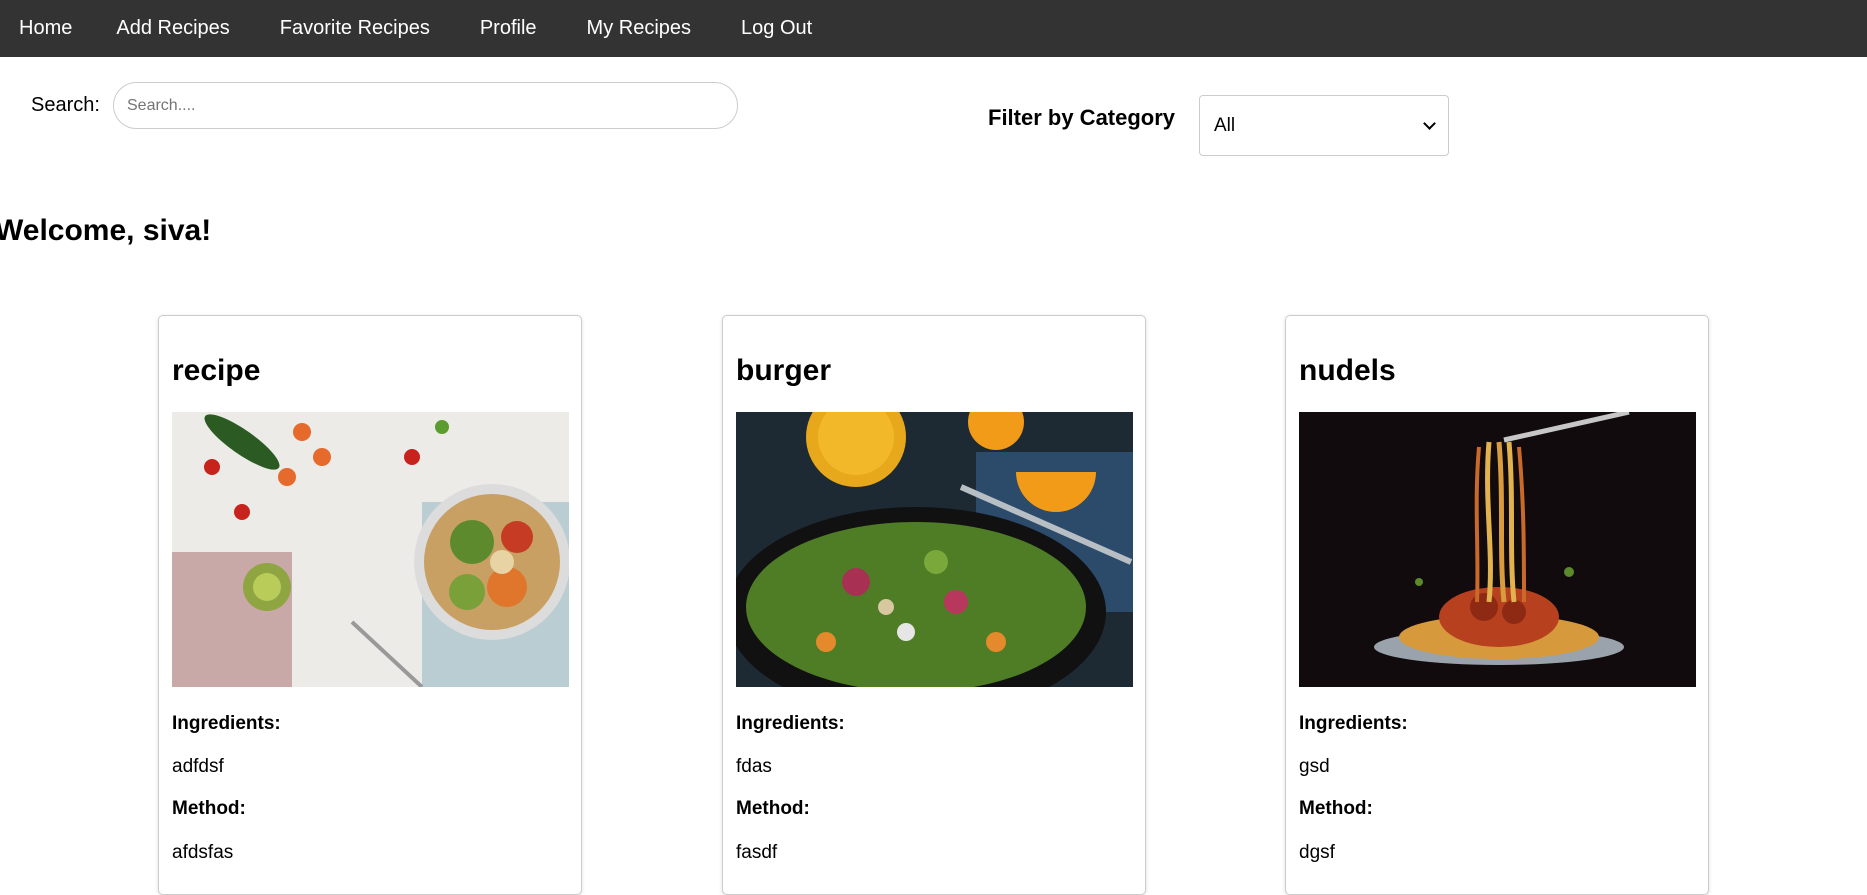  I want to click on salad-plate-image, so click(934, 549).